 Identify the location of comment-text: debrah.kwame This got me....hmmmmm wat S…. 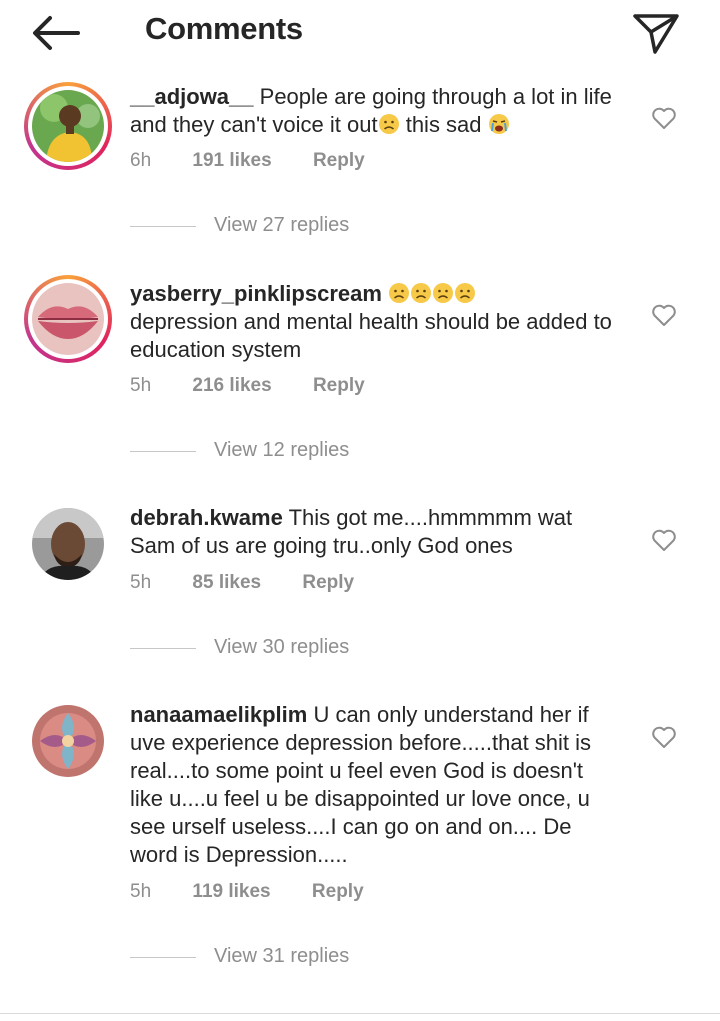
(375, 532).